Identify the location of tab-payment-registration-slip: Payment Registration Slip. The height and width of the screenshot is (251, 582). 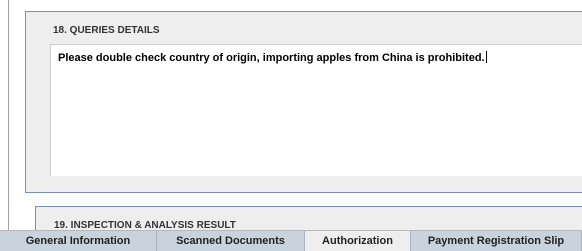
(496, 241).